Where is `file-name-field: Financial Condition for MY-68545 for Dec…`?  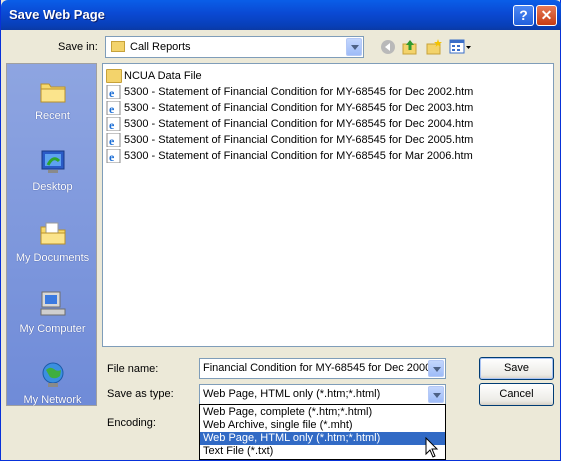 file-name-field: Financial Condition for MY-68545 for Dec… is located at coordinates (322, 368).